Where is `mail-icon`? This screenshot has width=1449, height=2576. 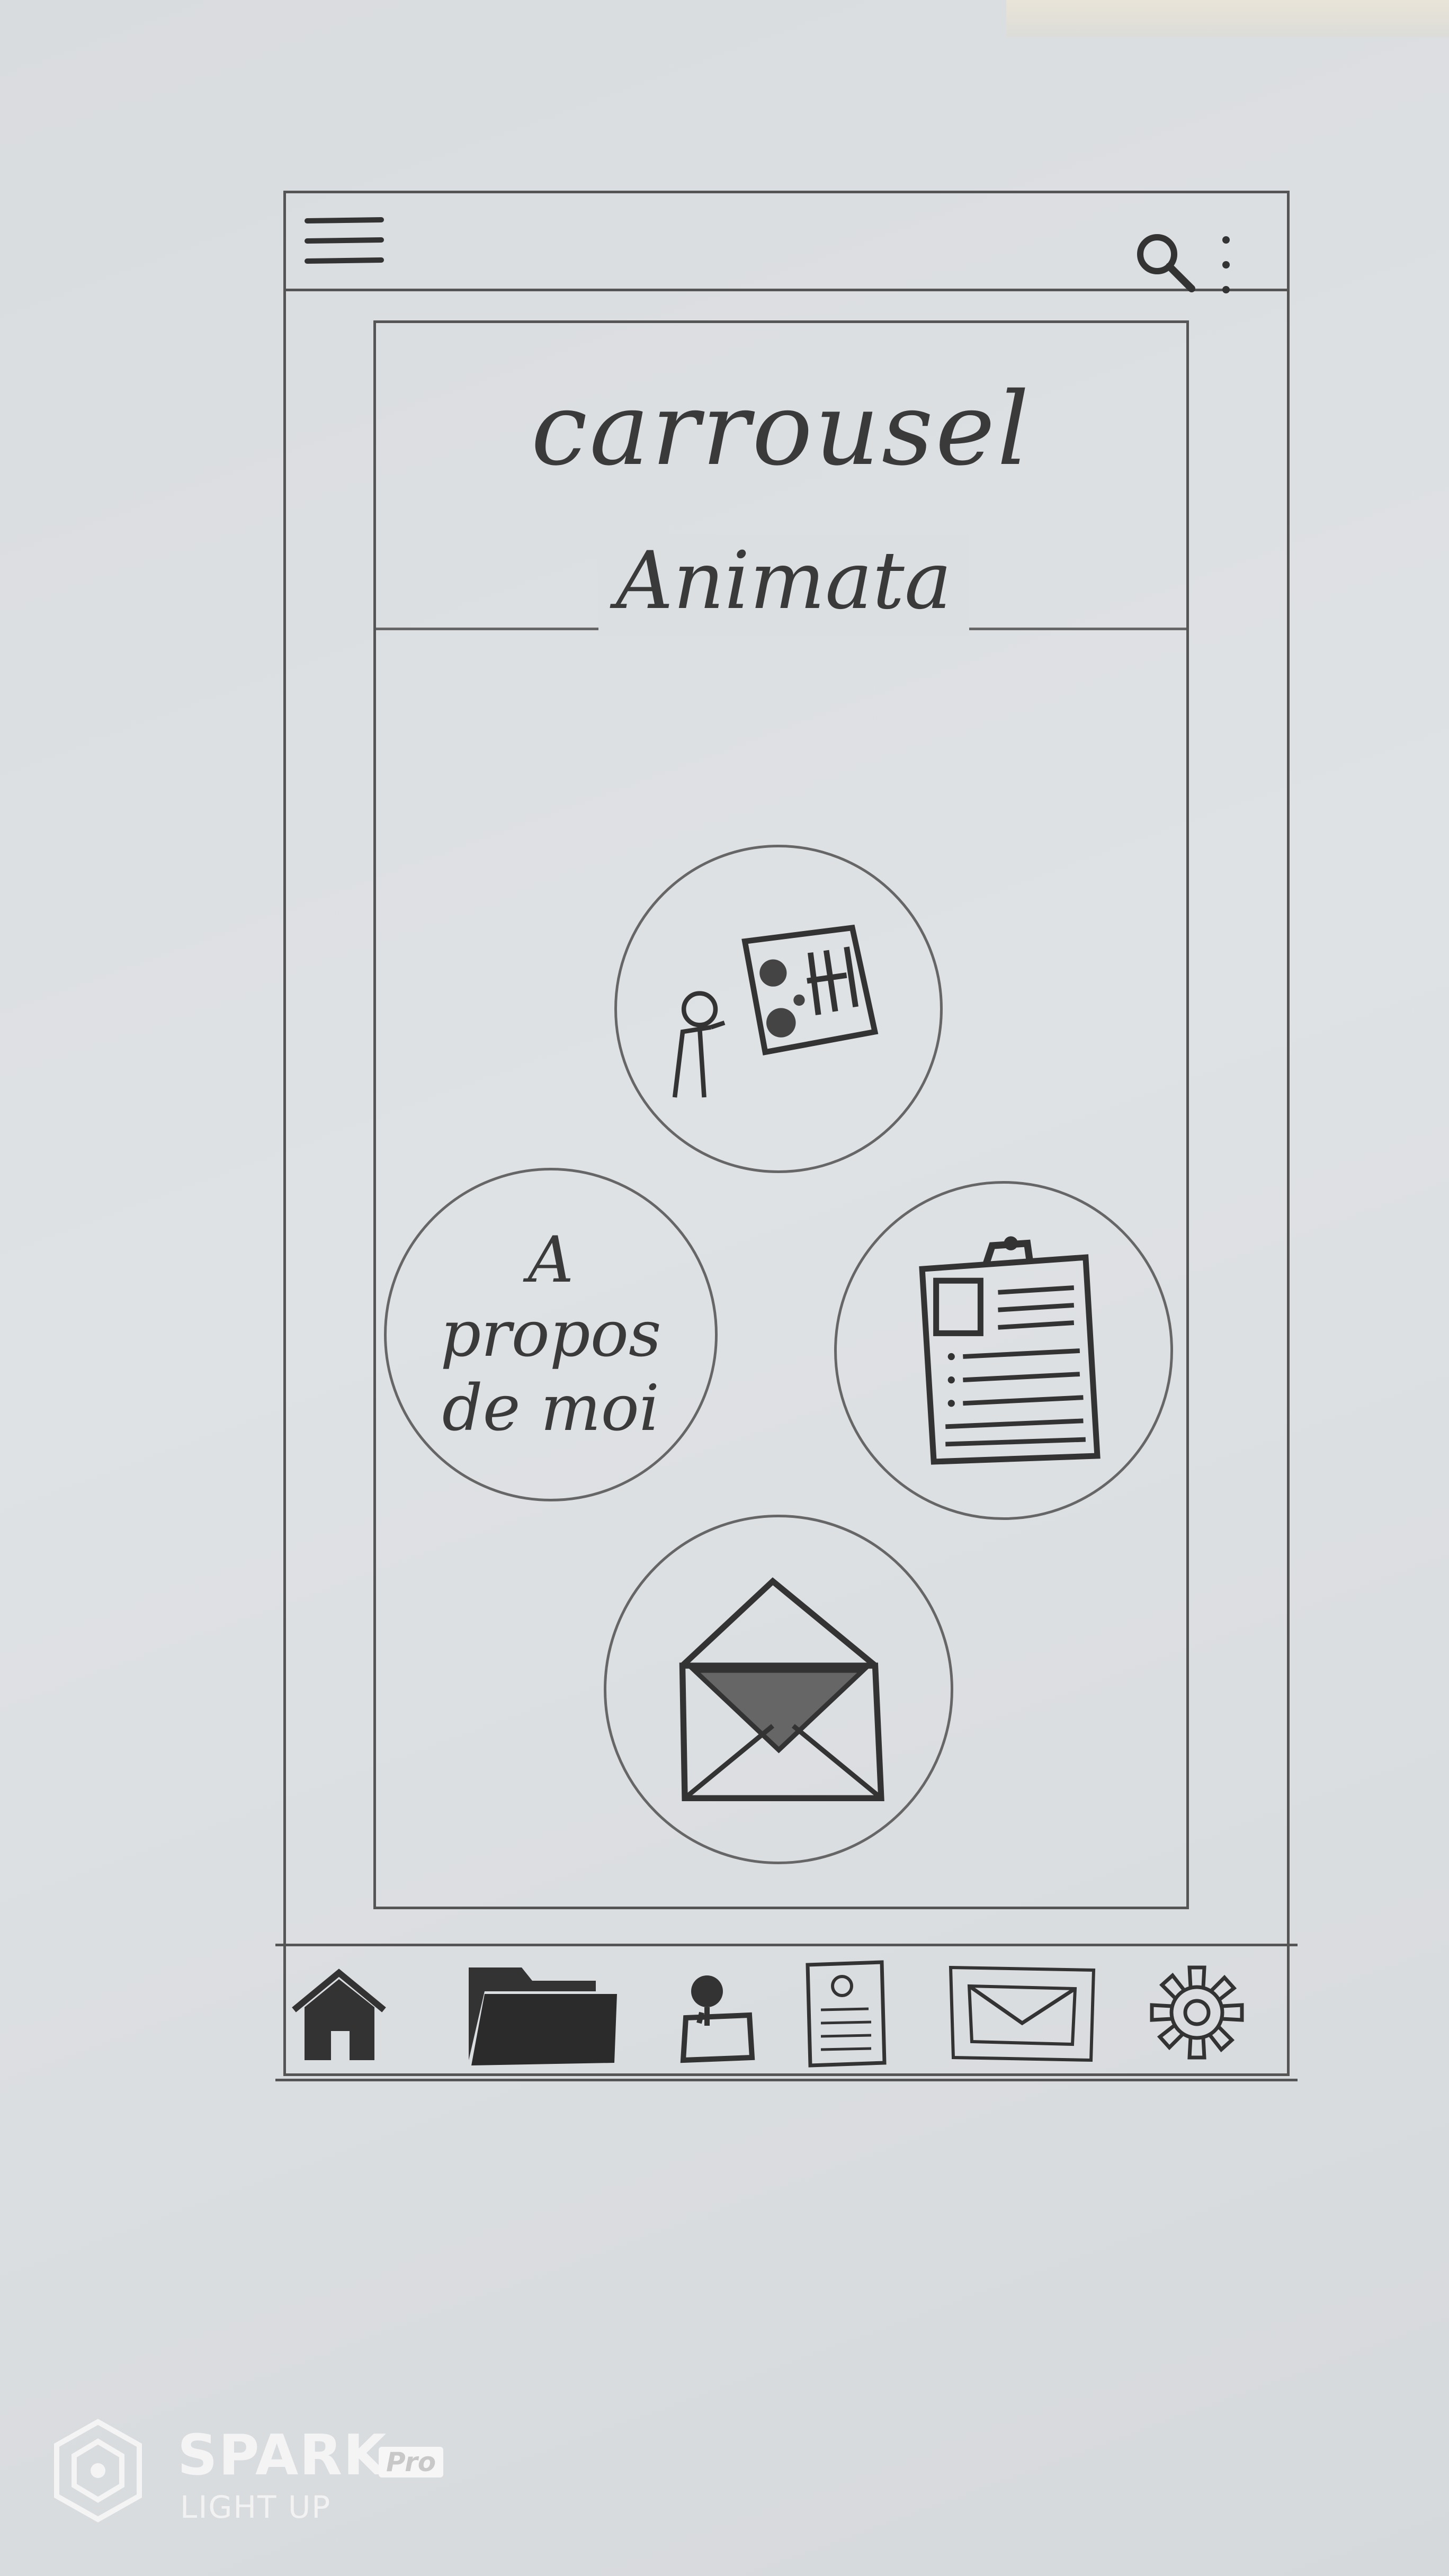
mail-icon is located at coordinates (1022, 2013).